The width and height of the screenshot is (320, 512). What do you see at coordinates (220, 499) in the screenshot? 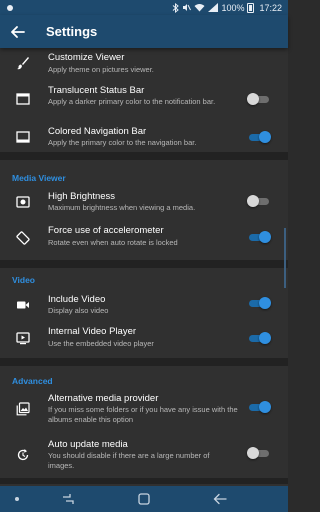
I see `back-nav-button` at bounding box center [220, 499].